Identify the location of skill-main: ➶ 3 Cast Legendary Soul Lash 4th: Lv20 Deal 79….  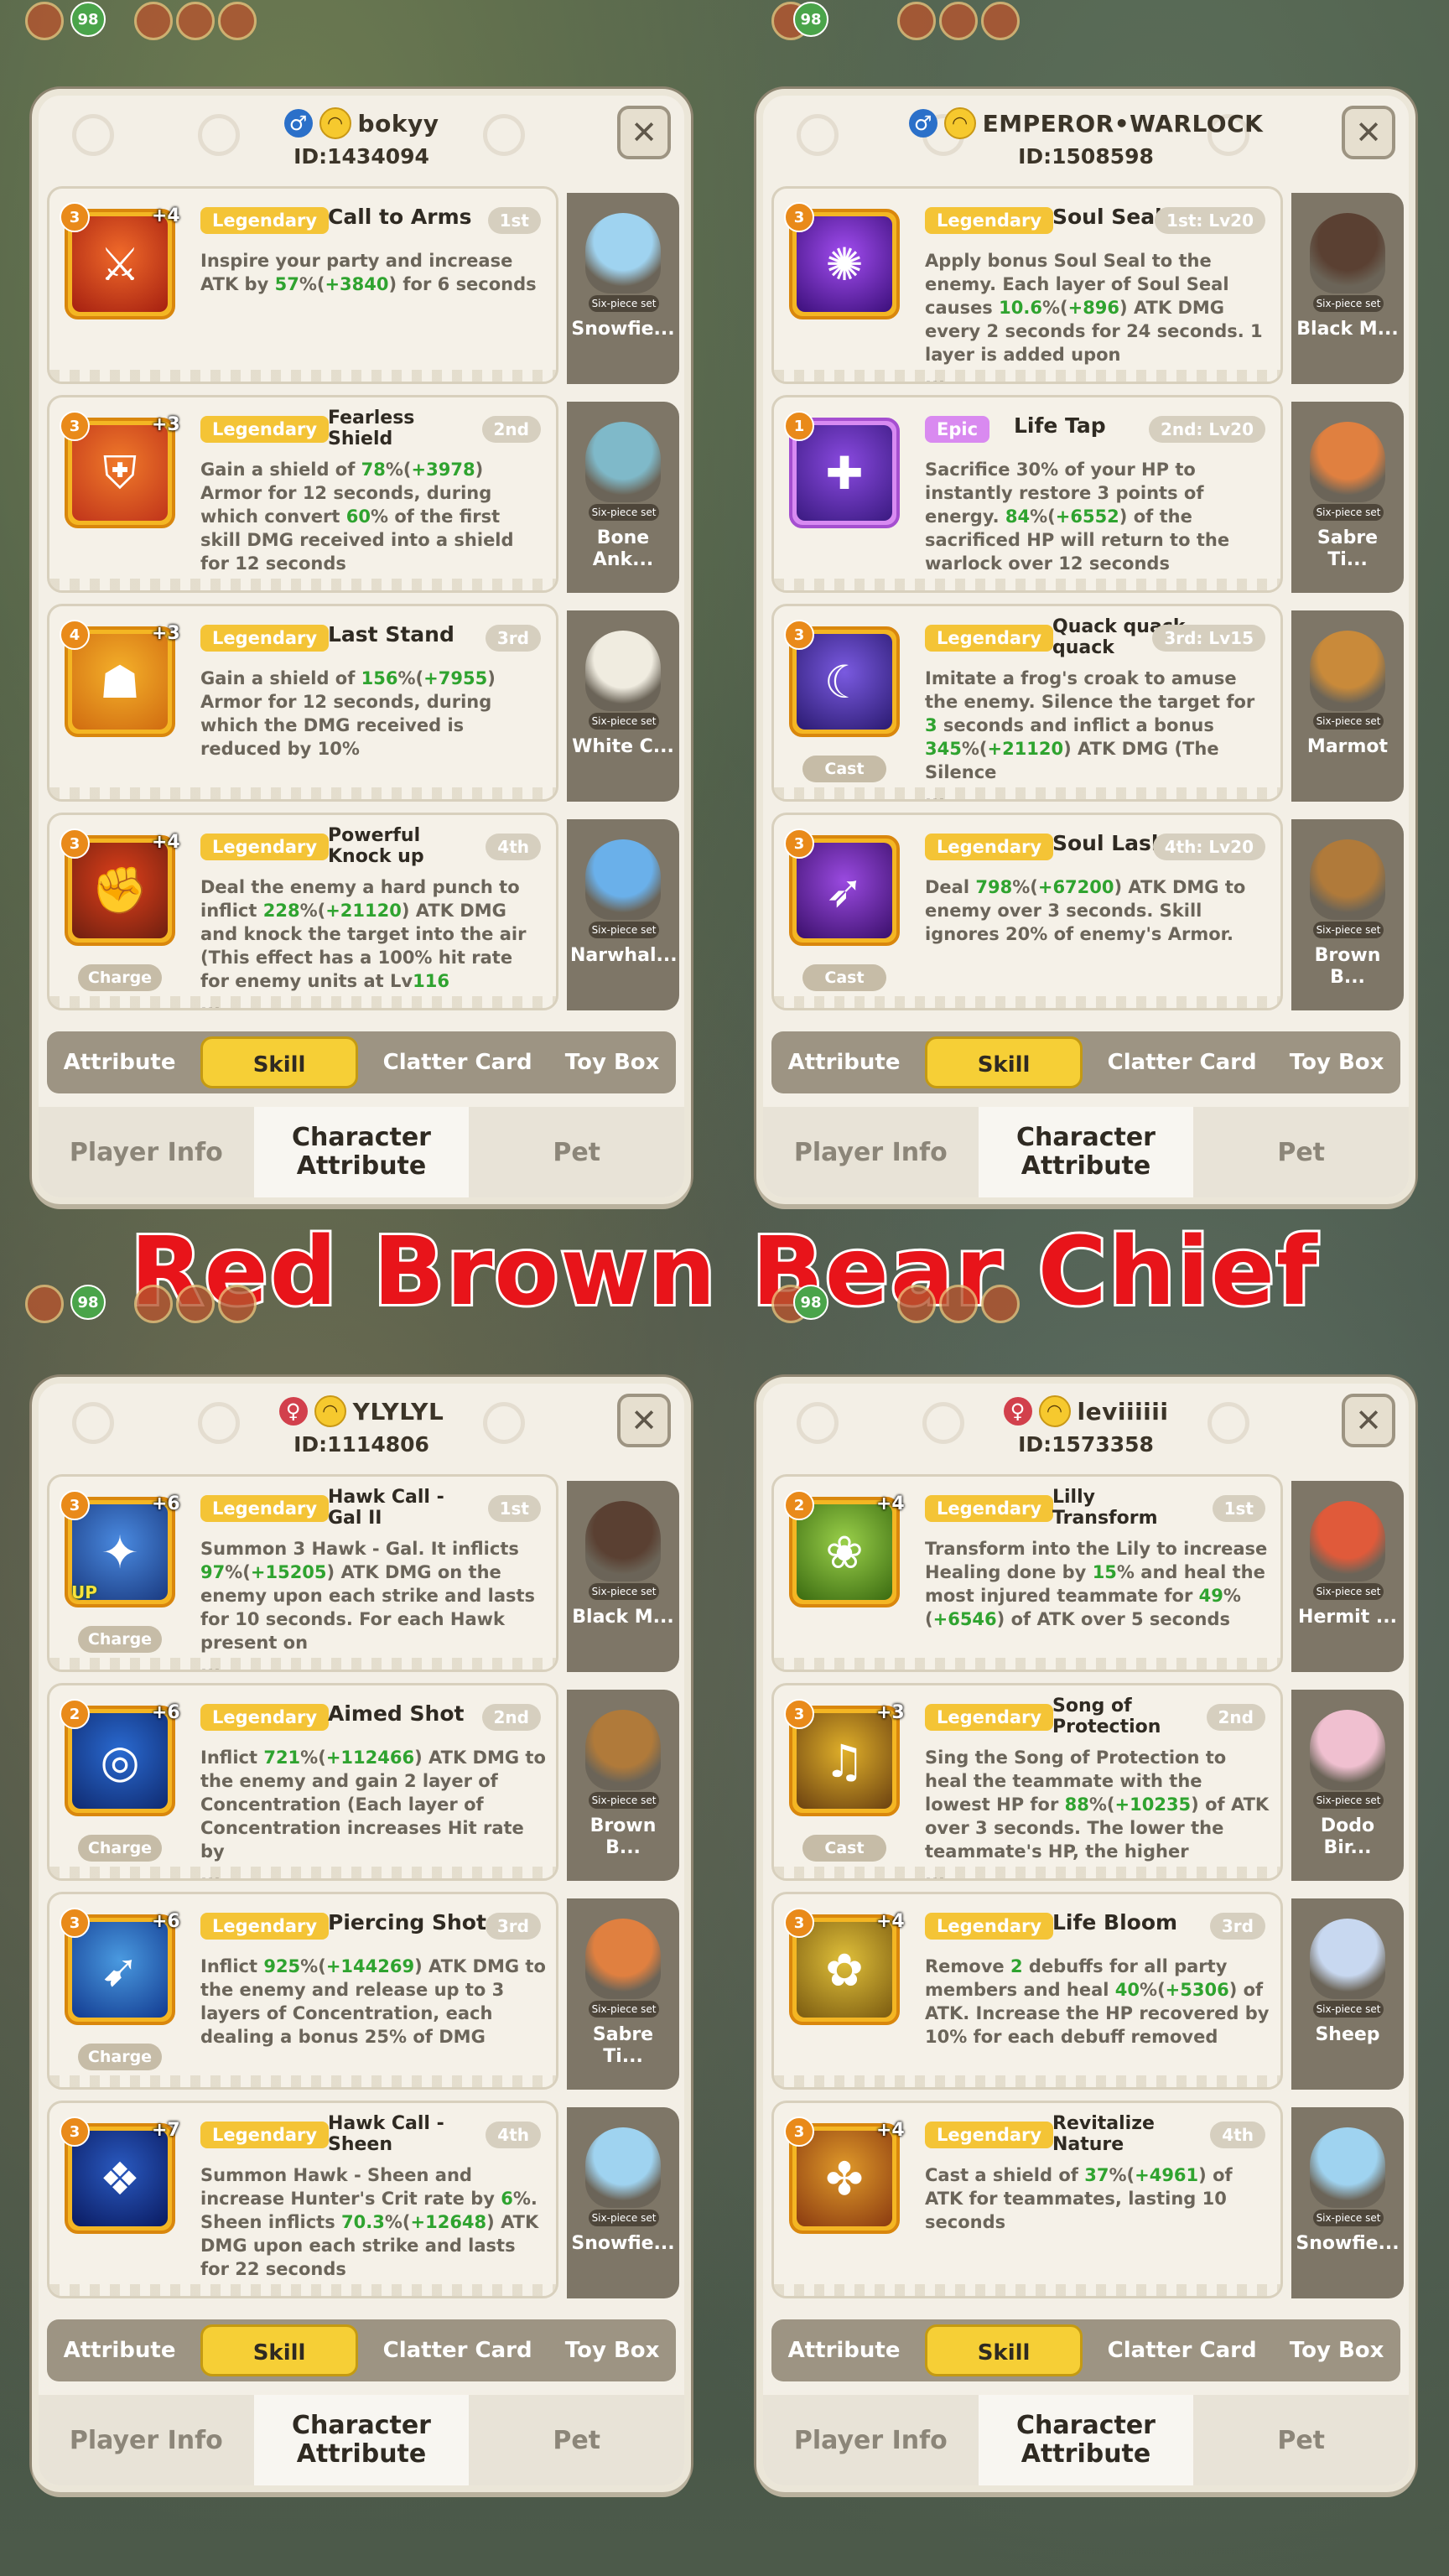
(1027, 911).